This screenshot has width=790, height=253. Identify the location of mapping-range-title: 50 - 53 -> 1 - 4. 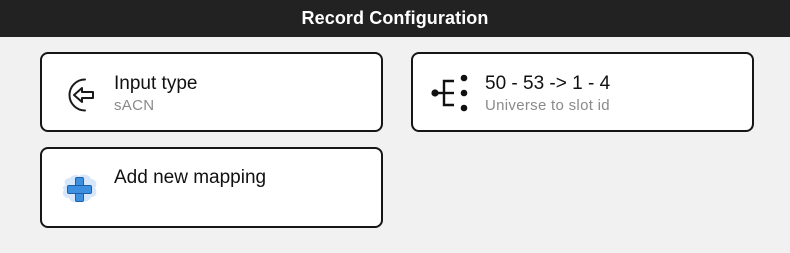
(548, 83).